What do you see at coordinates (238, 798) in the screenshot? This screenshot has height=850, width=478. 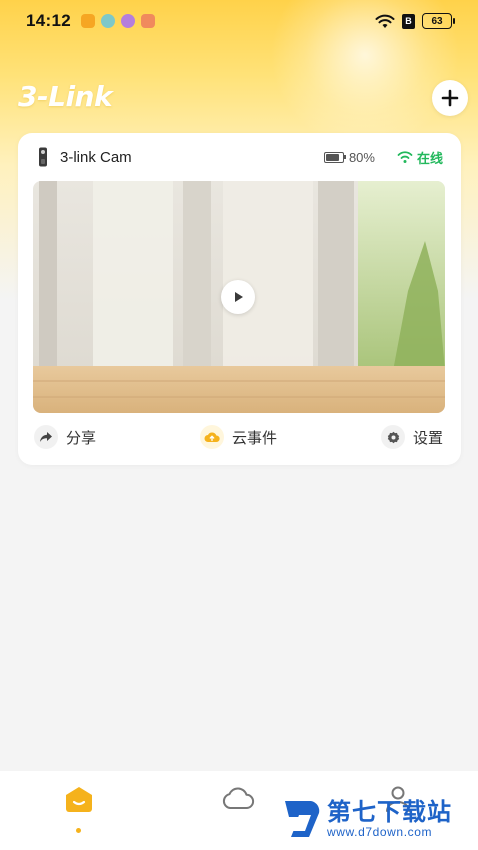 I see `cloud-icon` at bounding box center [238, 798].